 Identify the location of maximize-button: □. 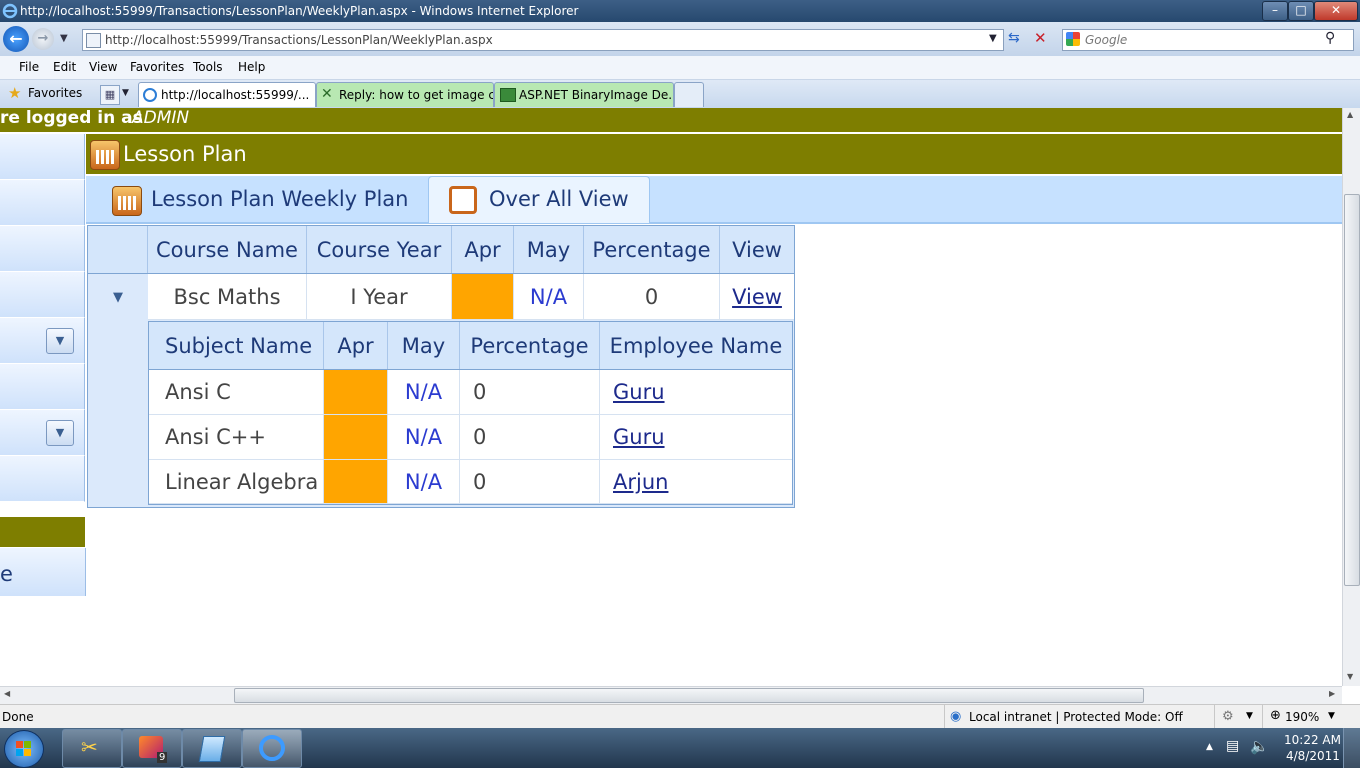
(1301, 11).